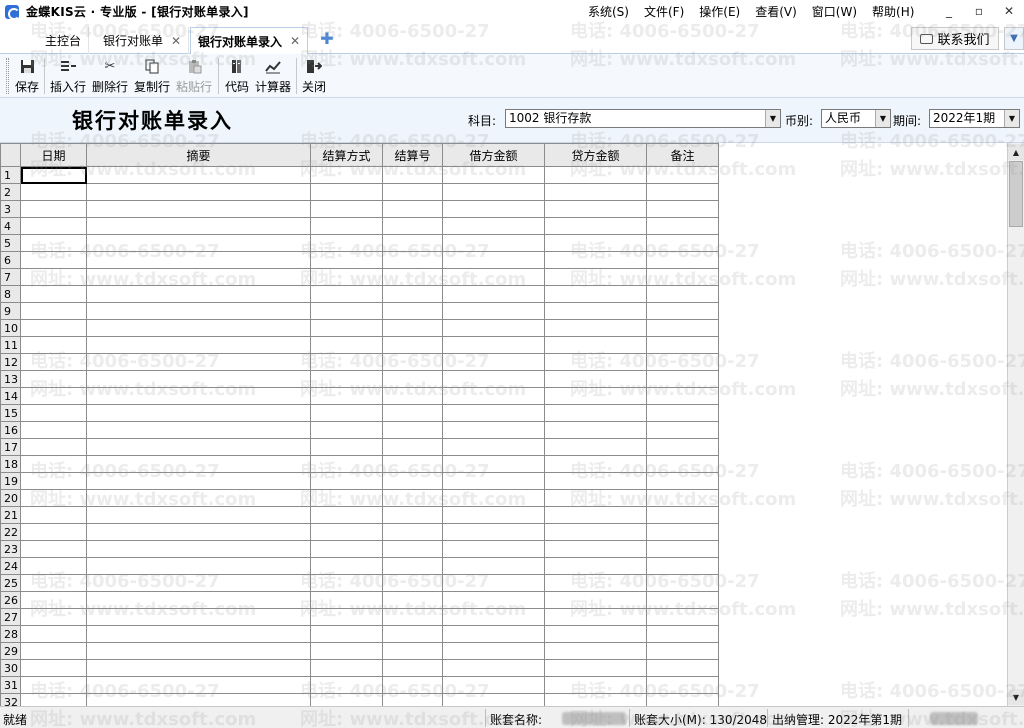 This screenshot has height=728, width=1024. Describe the element at coordinates (10, 668) in the screenshot. I see `row-number: 30` at that location.